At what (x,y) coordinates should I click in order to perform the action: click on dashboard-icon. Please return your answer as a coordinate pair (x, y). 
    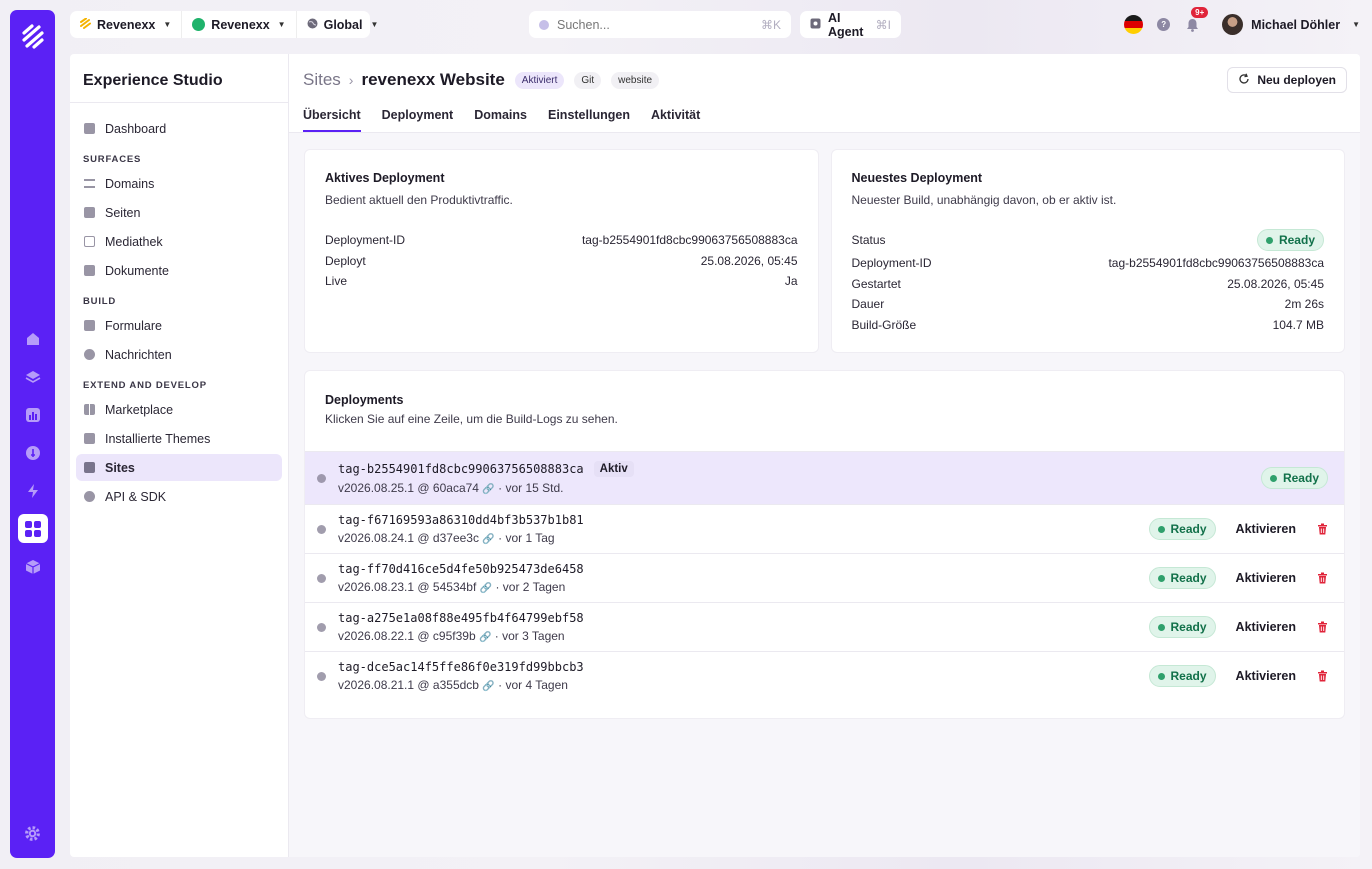
    Looking at the image, I should click on (89, 128).